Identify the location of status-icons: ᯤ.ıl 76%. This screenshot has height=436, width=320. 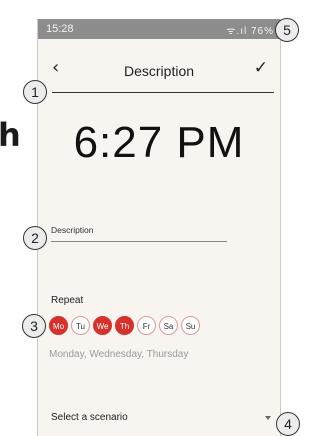
(250, 31).